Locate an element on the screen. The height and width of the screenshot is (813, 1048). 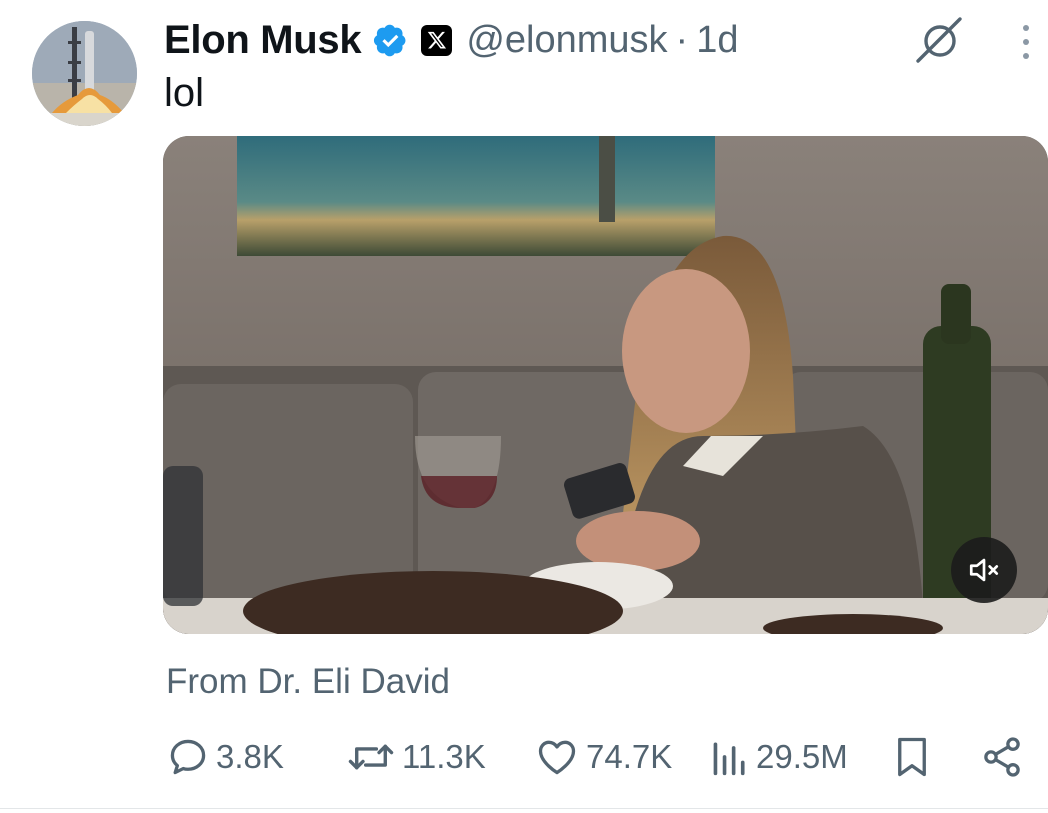
views-count: 29.5M is located at coordinates (802, 756).